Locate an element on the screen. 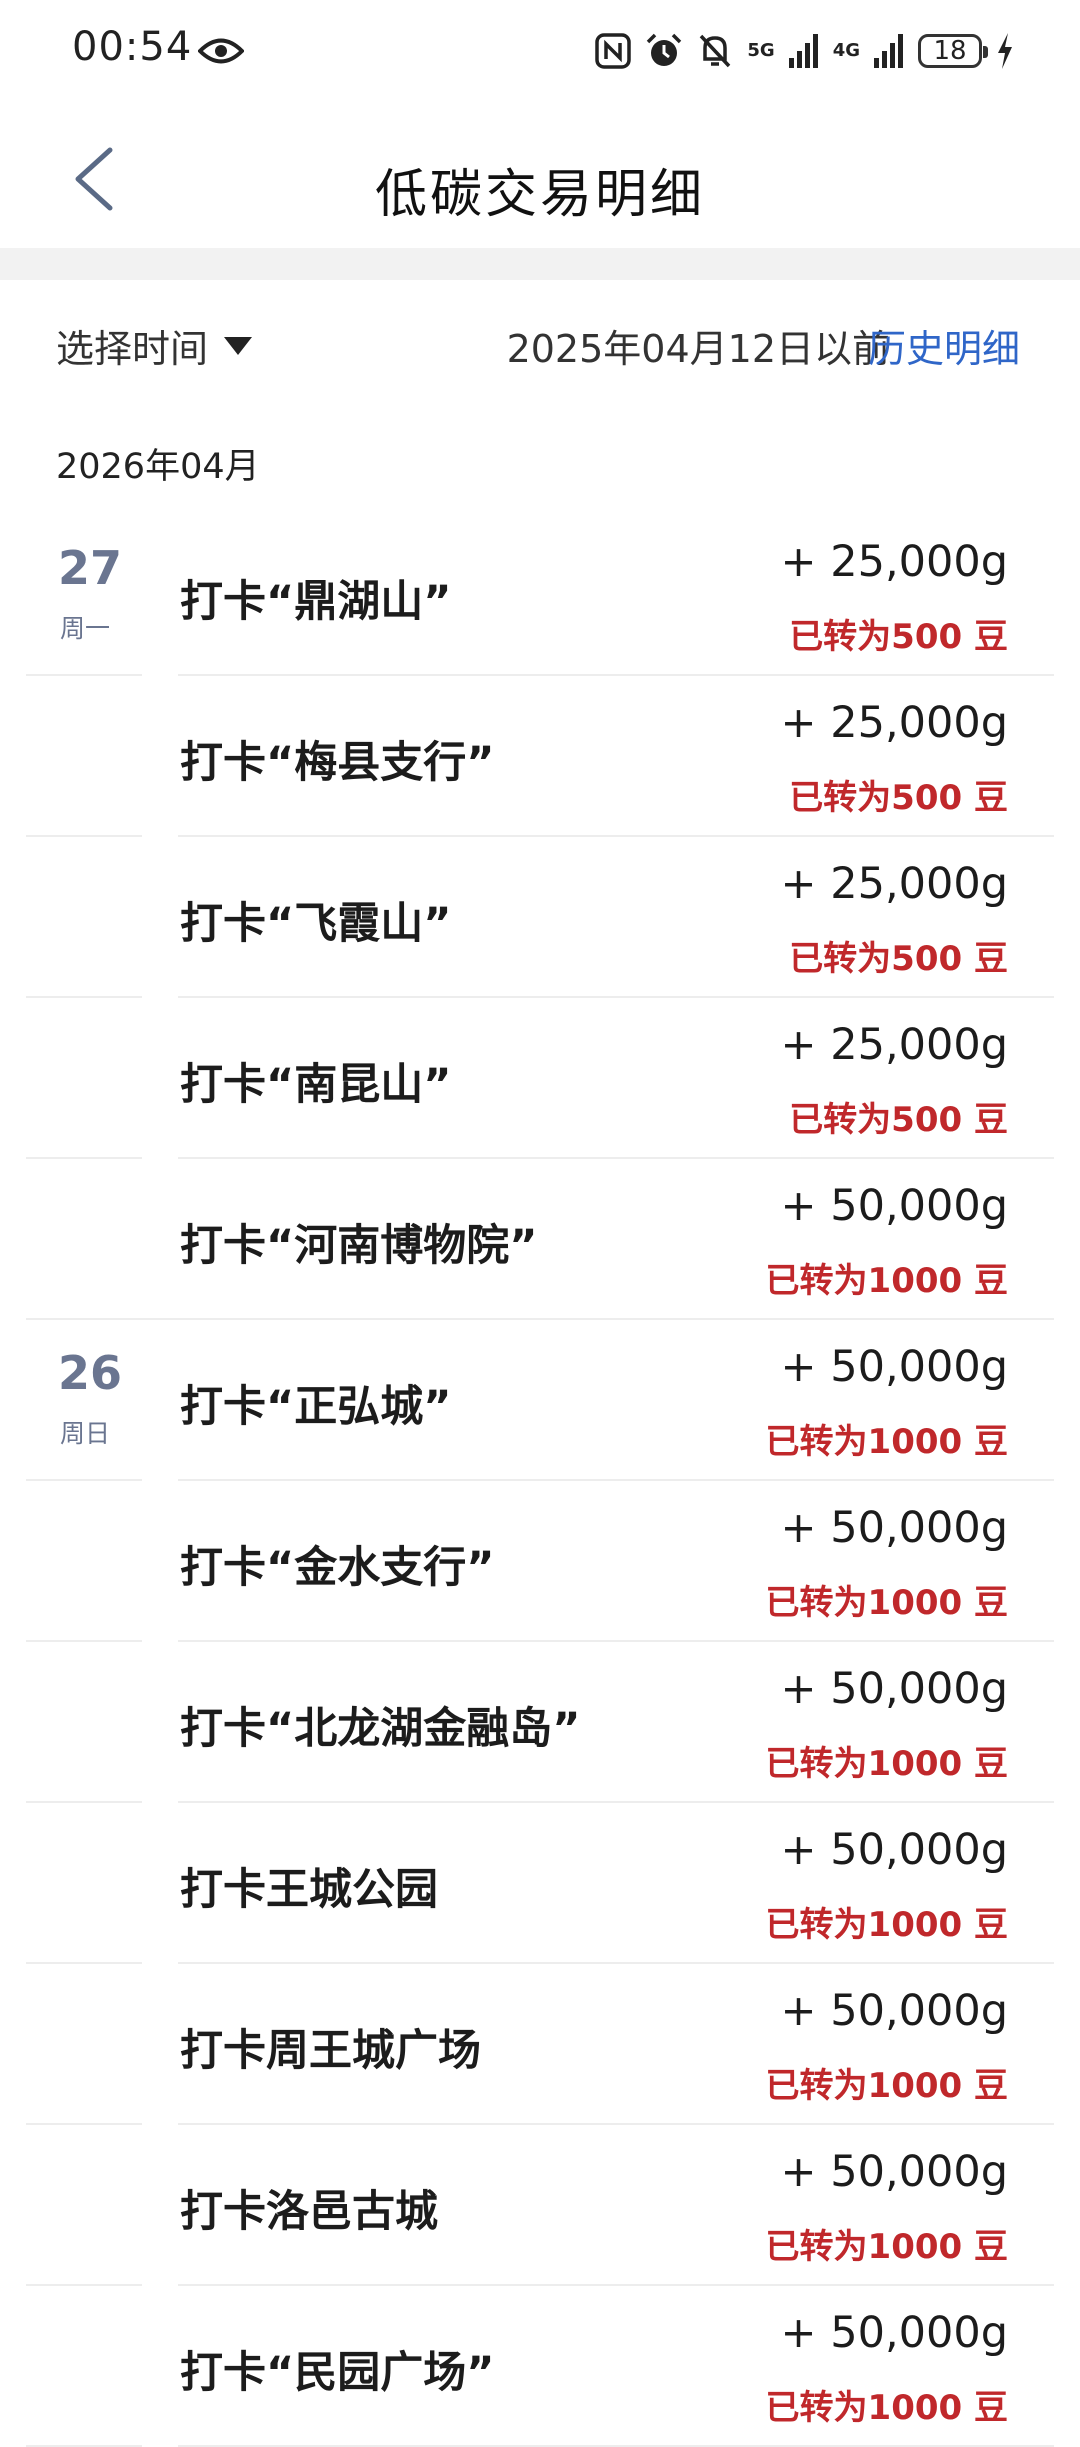 The width and height of the screenshot is (1080, 2447). network-5g-label: 5G is located at coordinates (761, 50).